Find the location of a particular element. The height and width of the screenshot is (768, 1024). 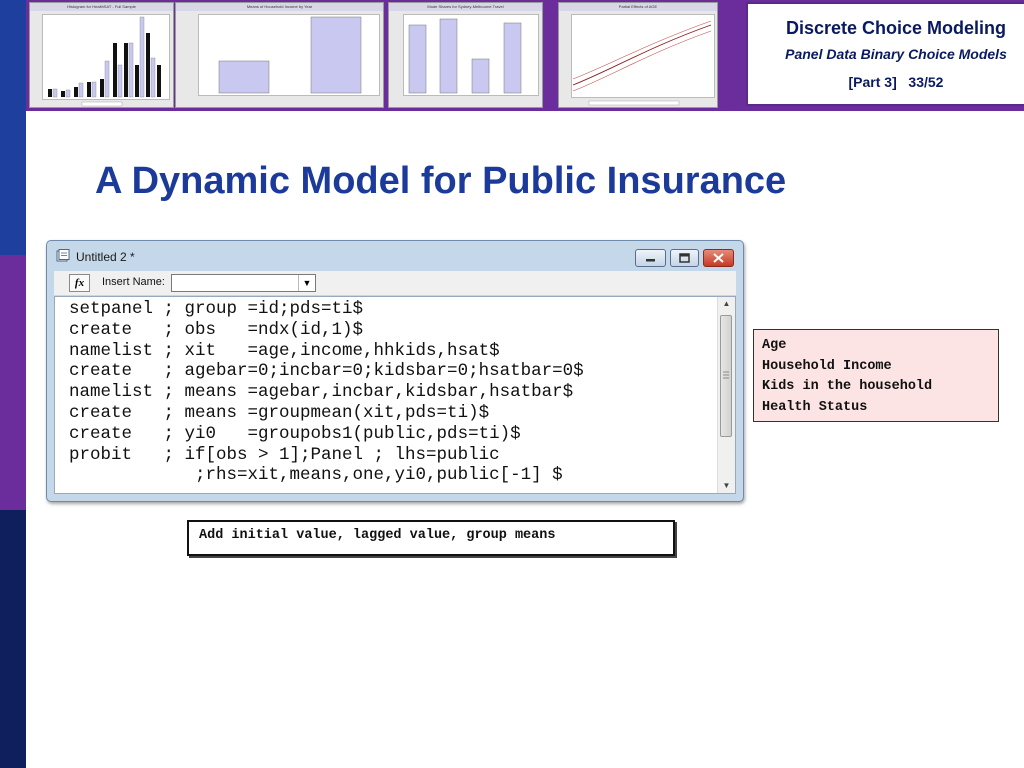

minimize-icon is located at coordinates (650, 260).